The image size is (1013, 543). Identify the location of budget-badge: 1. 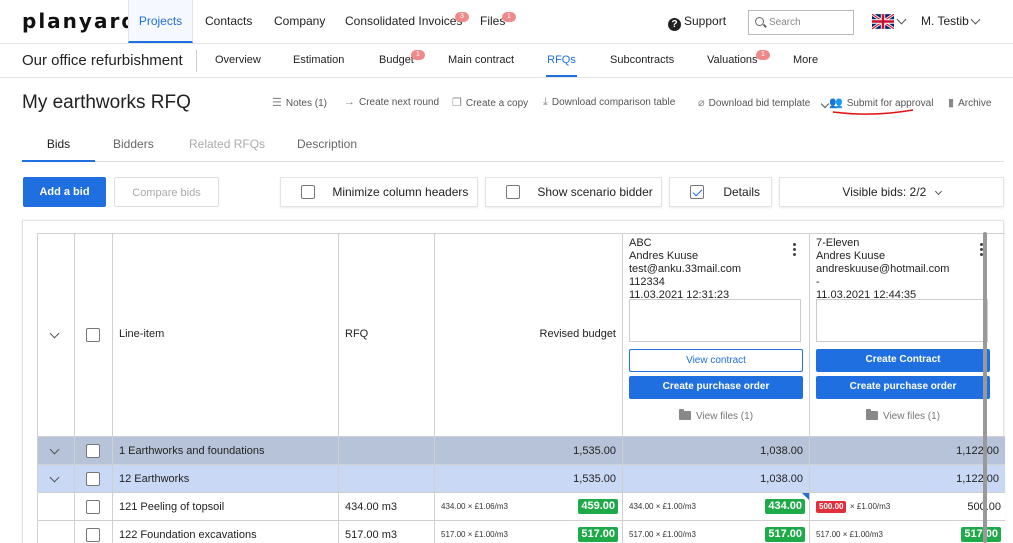
(418, 55).